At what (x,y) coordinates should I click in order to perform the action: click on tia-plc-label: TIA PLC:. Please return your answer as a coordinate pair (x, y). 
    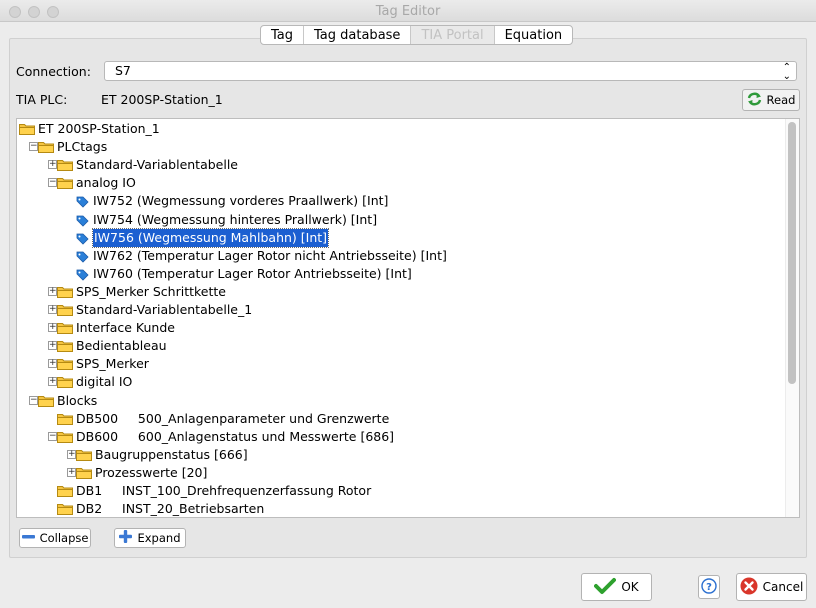
    Looking at the image, I should click on (42, 99).